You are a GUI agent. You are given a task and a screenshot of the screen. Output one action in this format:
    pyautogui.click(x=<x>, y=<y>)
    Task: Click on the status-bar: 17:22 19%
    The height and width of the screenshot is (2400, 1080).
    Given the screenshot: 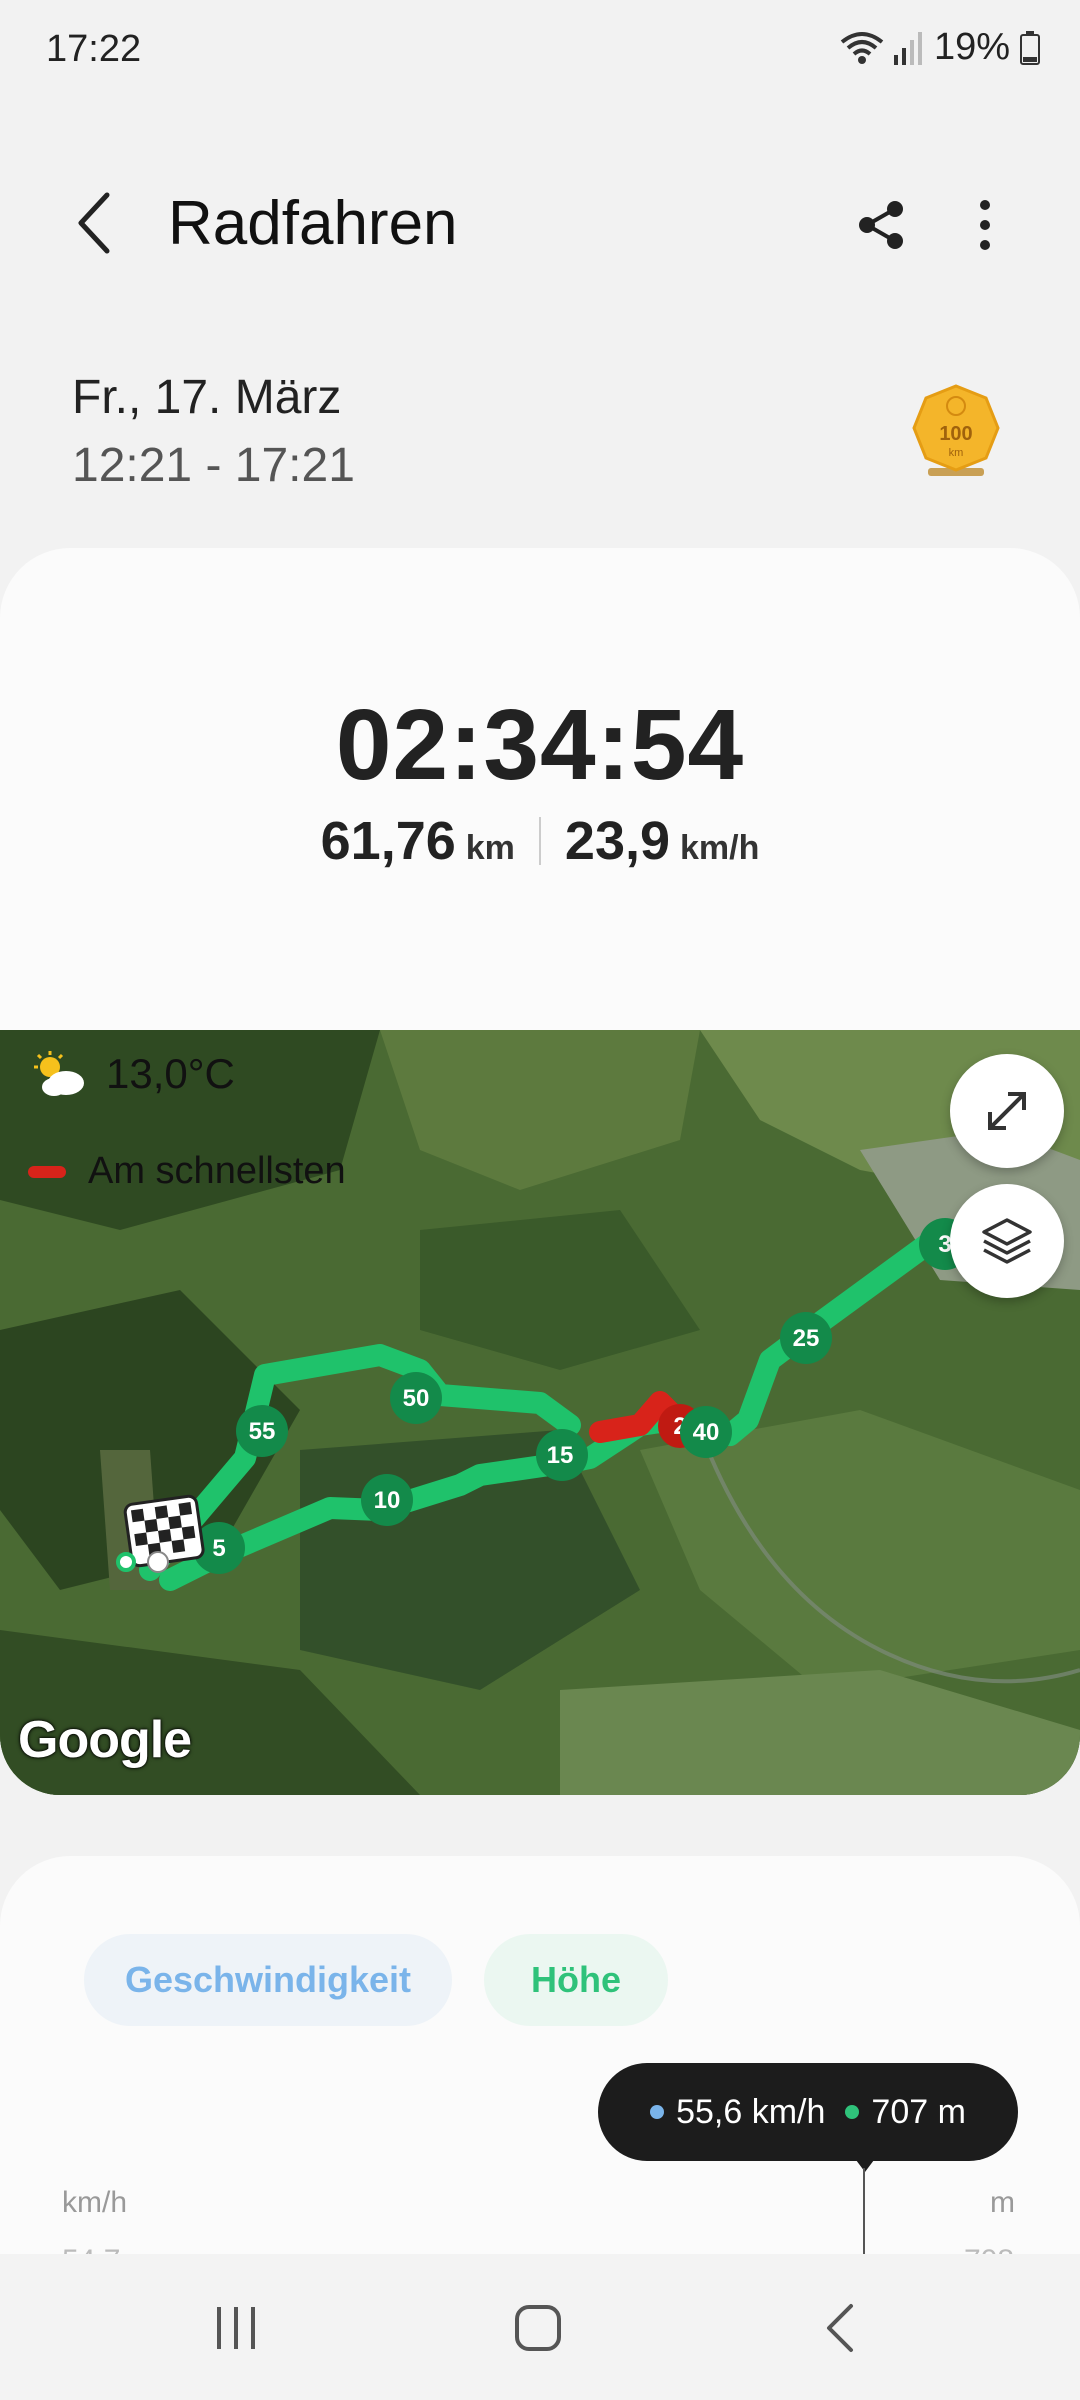 What is the action you would take?
    pyautogui.click(x=540, y=50)
    